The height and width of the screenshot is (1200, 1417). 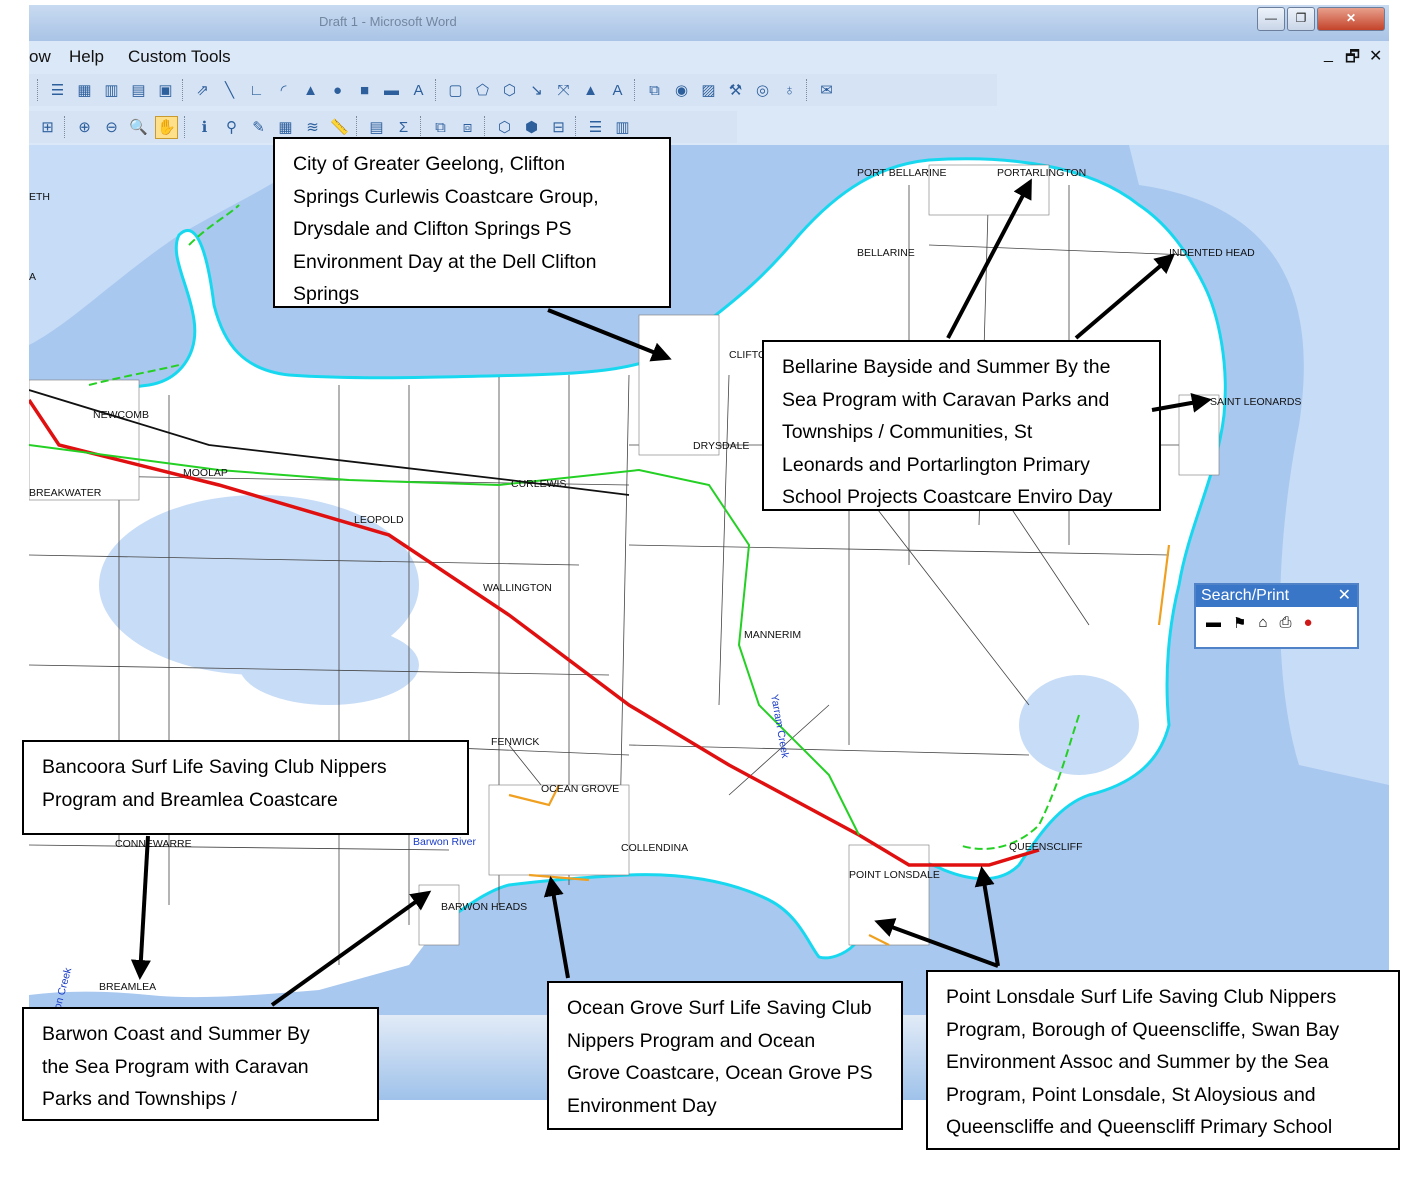 What do you see at coordinates (517, 588) in the screenshot?
I see `label-wallington: WALLINGTON` at bounding box center [517, 588].